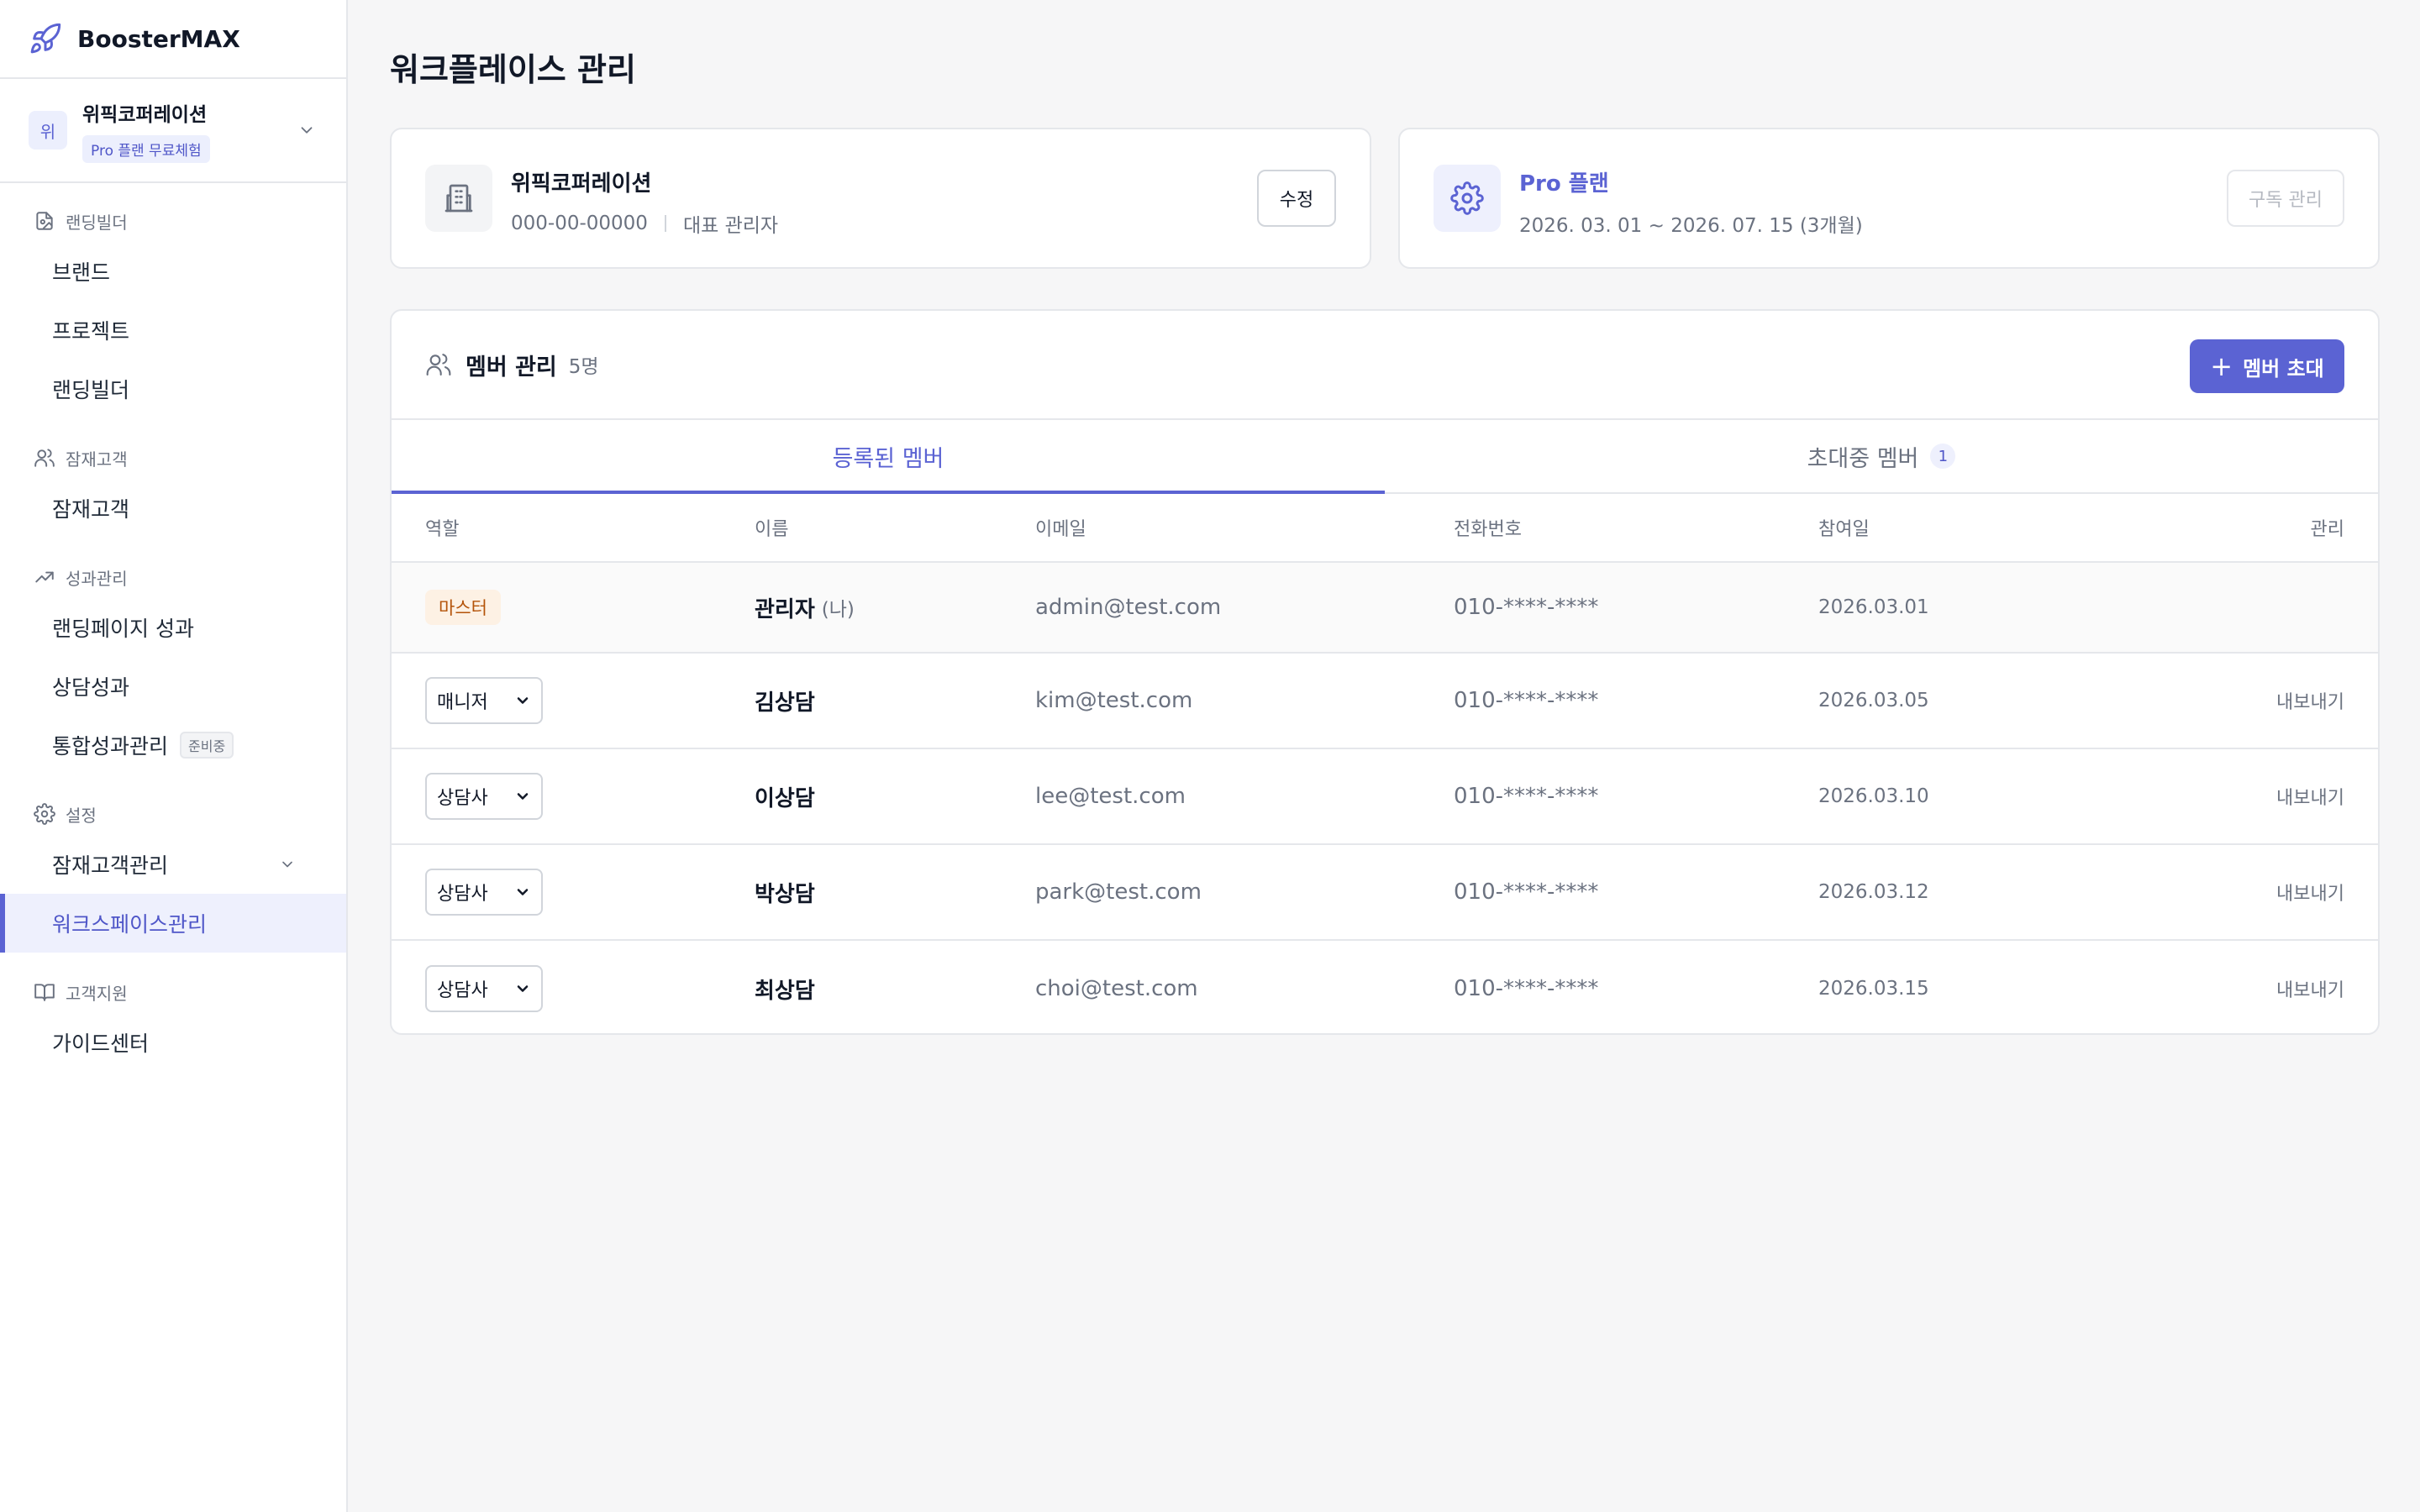  What do you see at coordinates (511, 367) in the screenshot?
I see `member-title: 멤버 관리` at bounding box center [511, 367].